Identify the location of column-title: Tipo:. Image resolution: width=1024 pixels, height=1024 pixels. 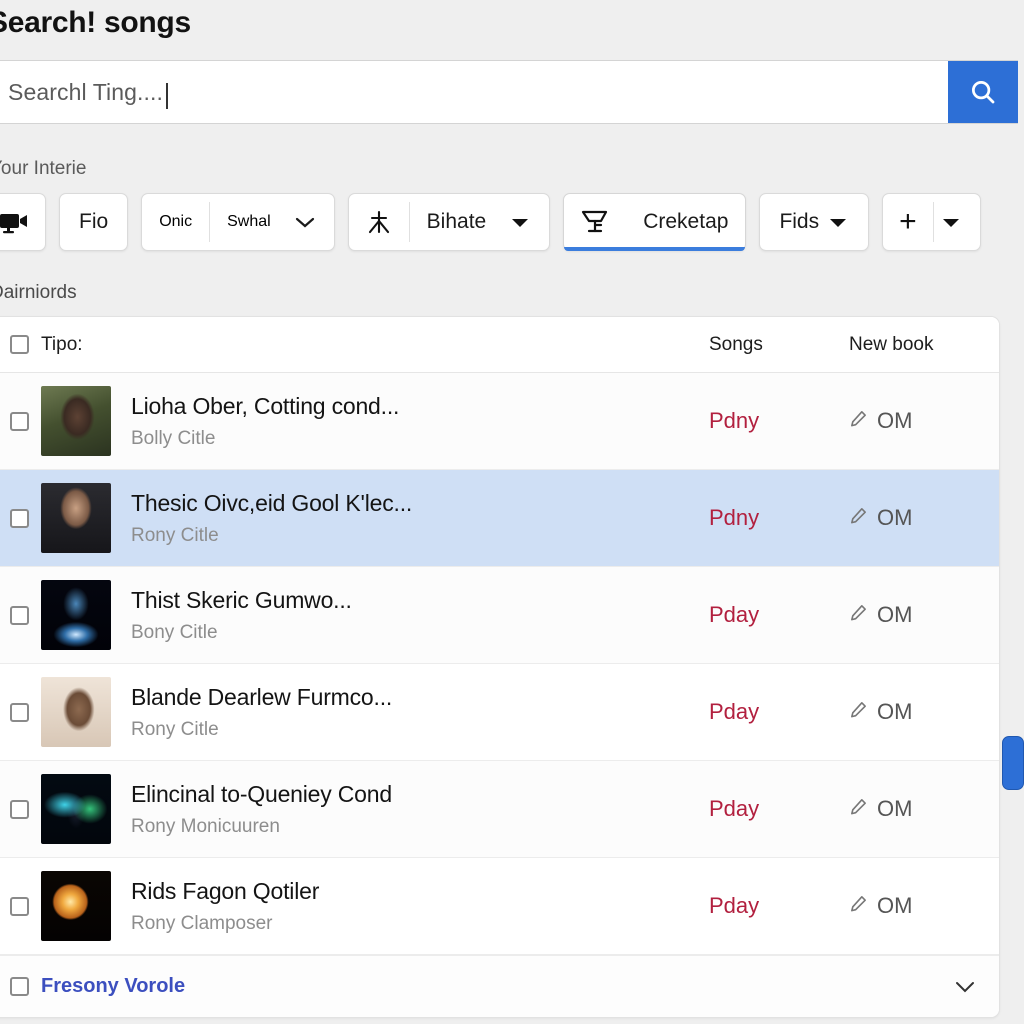
(375, 345).